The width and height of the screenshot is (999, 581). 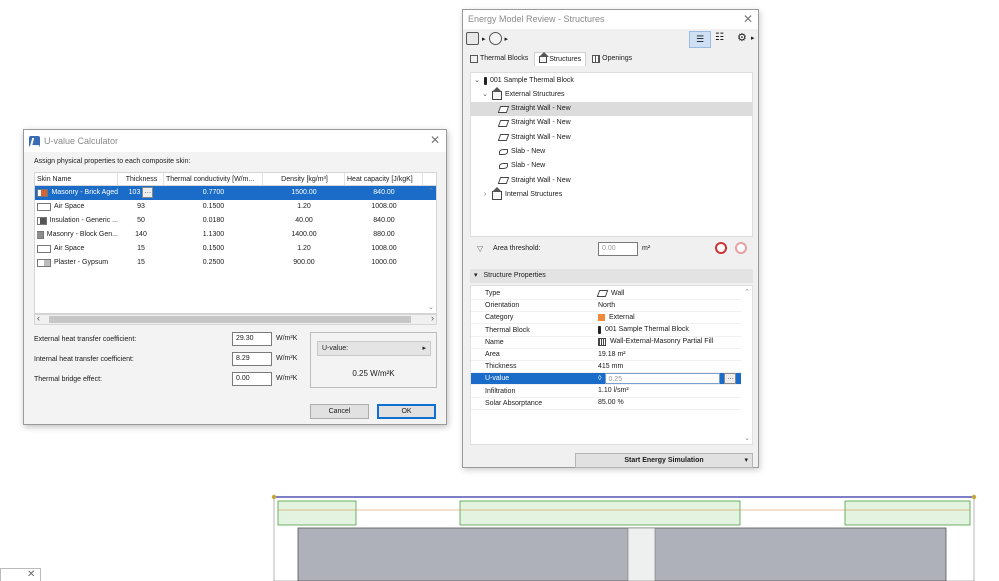 I want to click on table-row: Air Space 15 0.1500 1.20 1008.00, so click(x=235, y=249).